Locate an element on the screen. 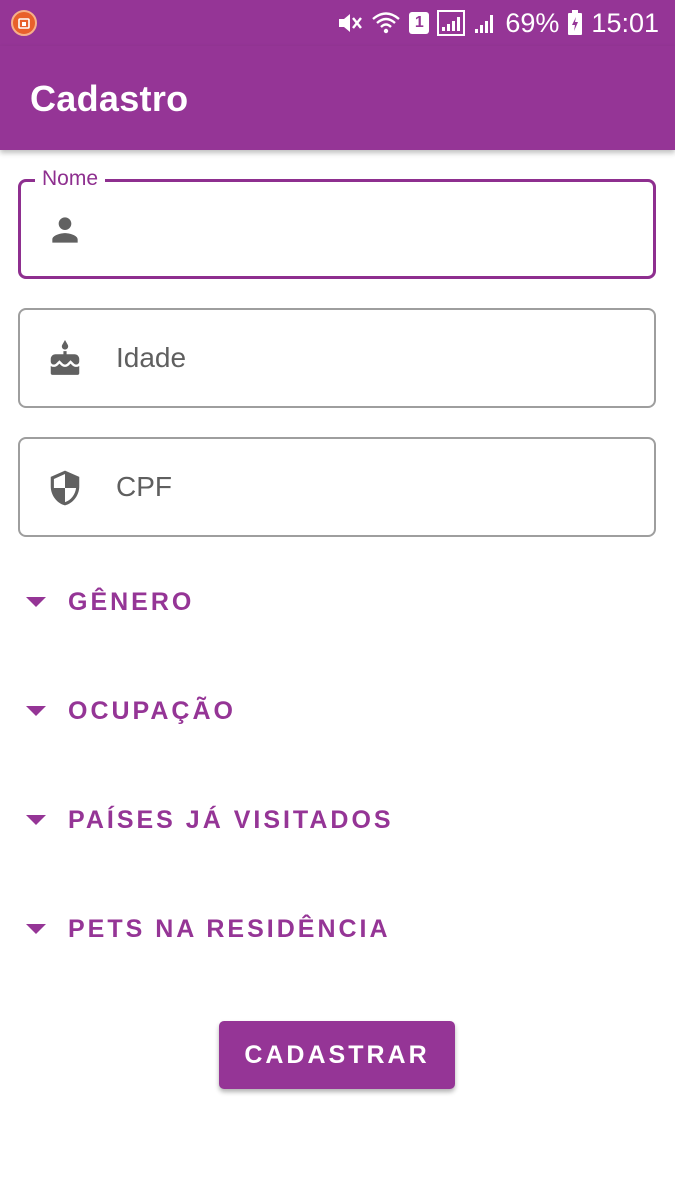  mute-icon is located at coordinates (350, 23).